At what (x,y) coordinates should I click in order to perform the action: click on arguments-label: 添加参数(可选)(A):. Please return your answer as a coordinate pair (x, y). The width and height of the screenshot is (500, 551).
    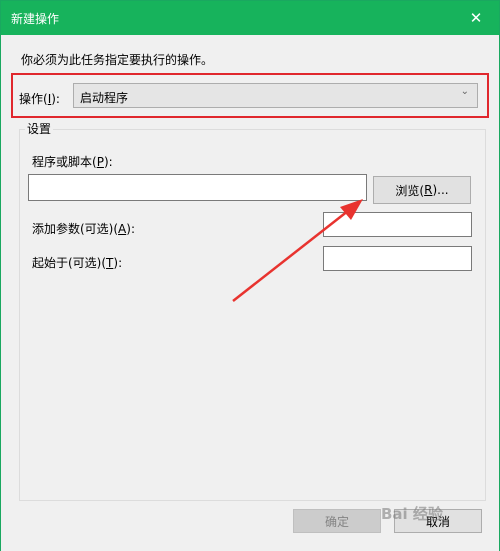
    Looking at the image, I should click on (83, 229).